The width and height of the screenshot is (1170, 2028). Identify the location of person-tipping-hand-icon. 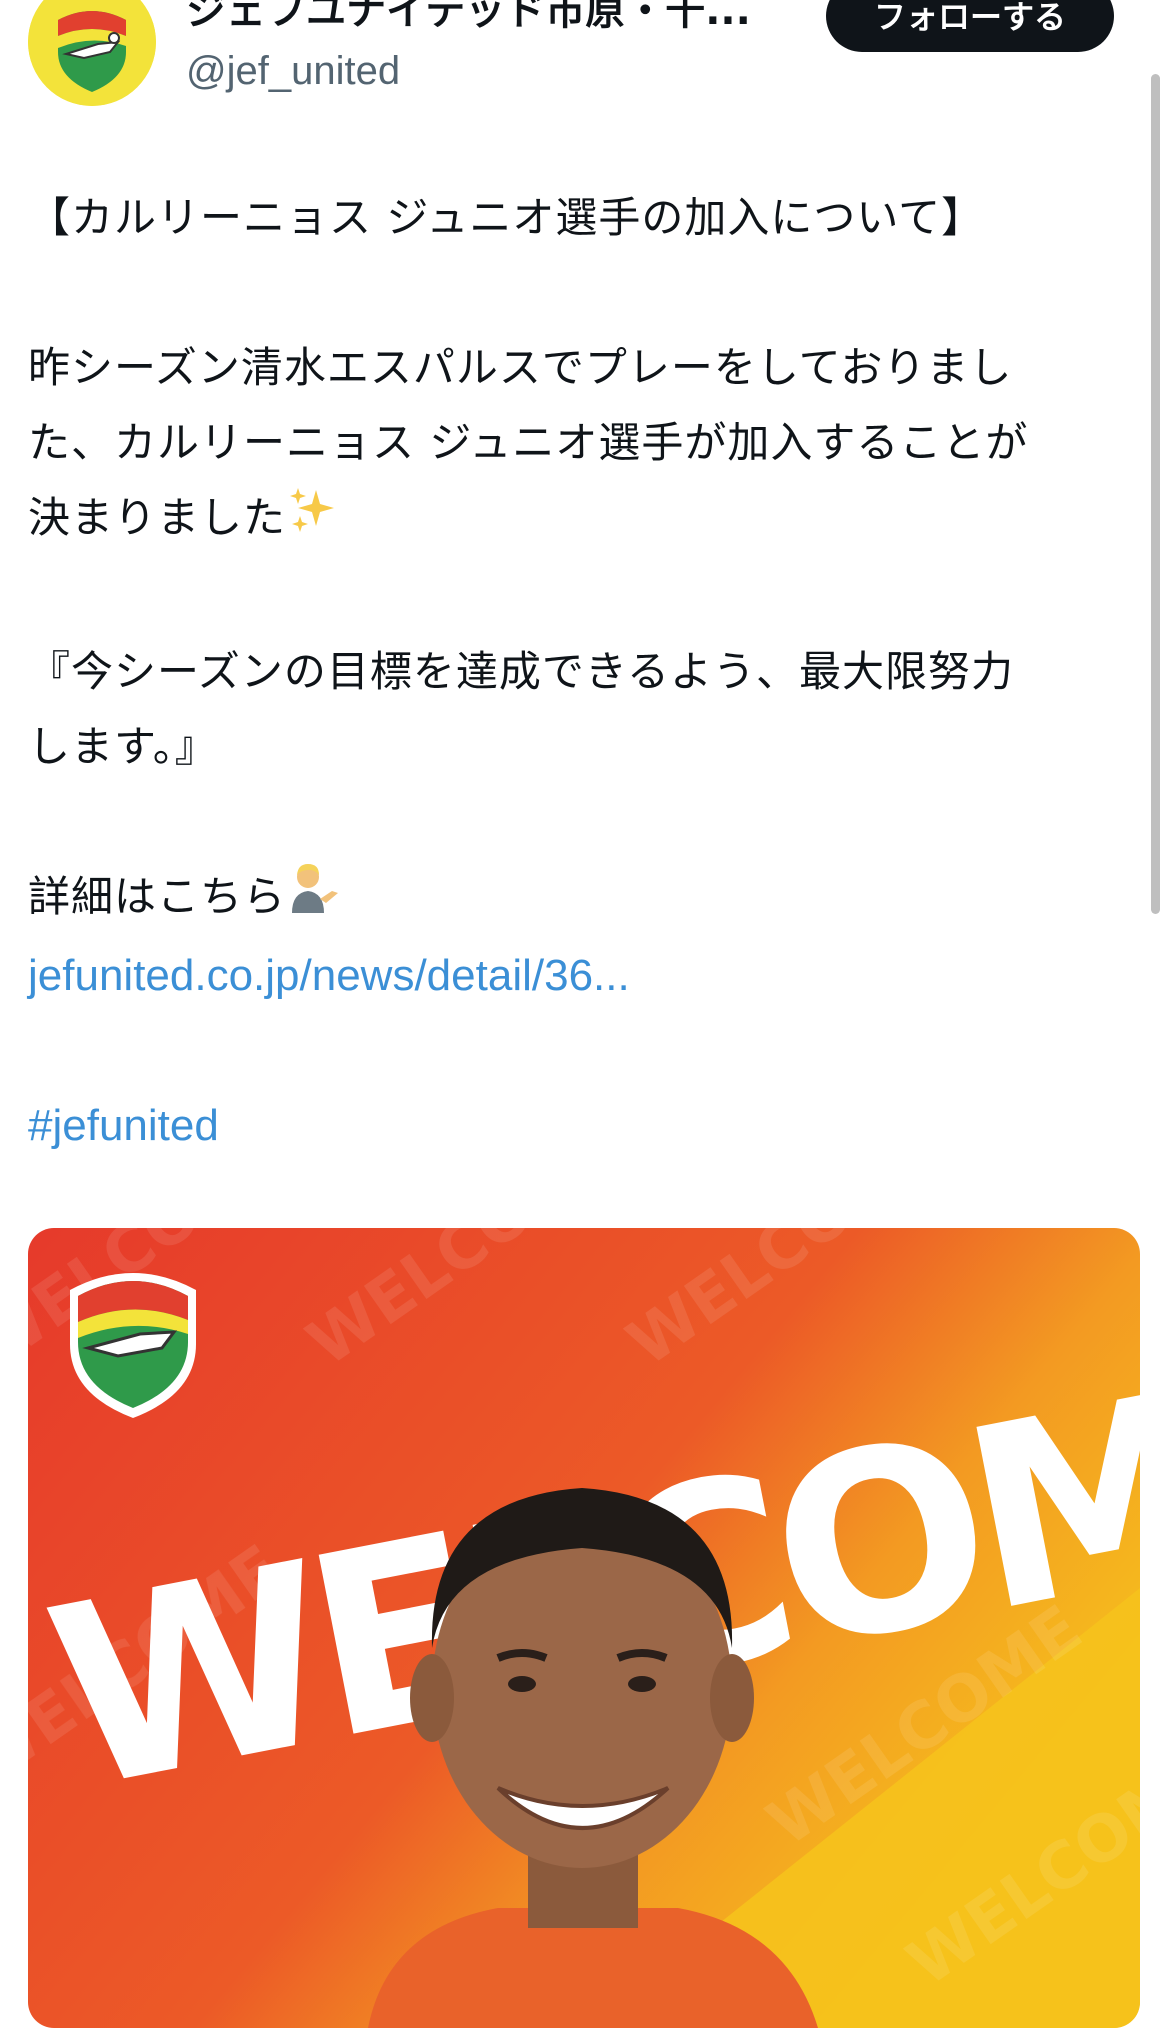
(314, 898).